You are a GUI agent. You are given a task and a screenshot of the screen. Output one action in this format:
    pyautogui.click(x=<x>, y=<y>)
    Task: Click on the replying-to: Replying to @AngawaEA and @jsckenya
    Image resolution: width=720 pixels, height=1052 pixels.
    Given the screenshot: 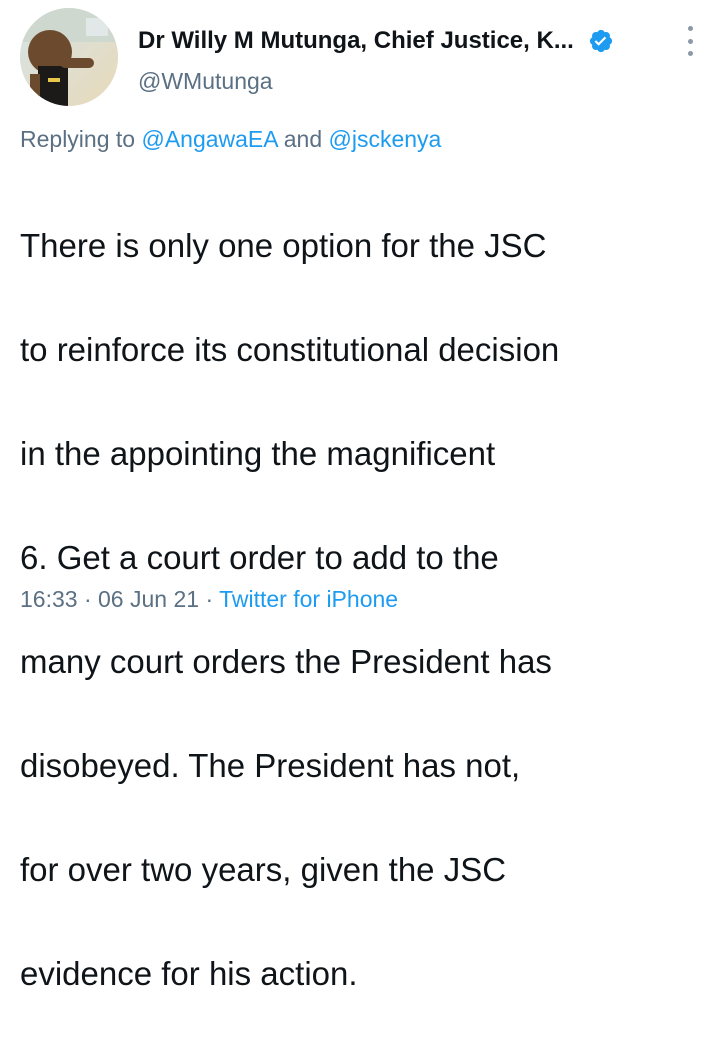 What is the action you would take?
    pyautogui.click(x=230, y=139)
    